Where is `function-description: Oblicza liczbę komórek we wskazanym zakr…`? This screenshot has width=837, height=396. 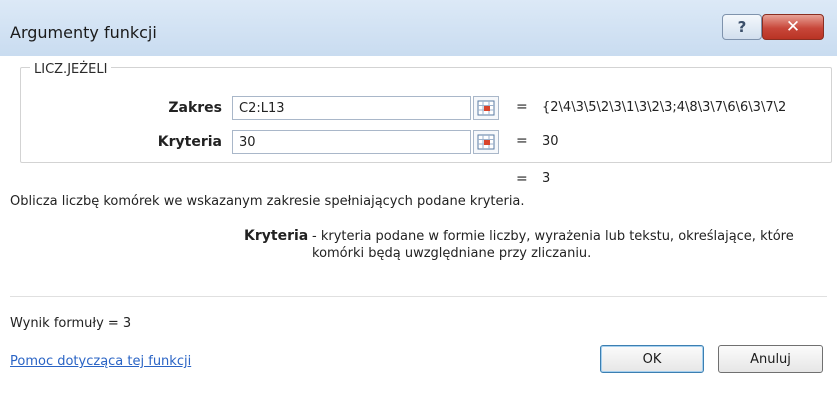 function-description: Oblicza liczbę komórek we wskazanym zakr… is located at coordinates (267, 201).